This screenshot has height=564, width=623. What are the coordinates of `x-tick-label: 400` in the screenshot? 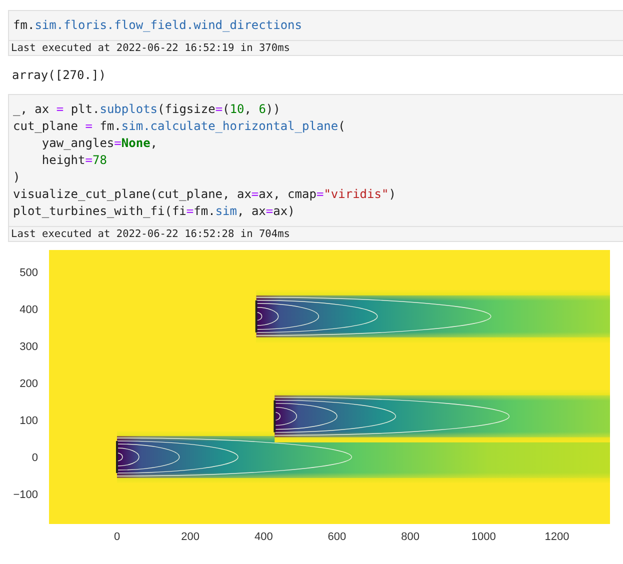 It's located at (263, 537).